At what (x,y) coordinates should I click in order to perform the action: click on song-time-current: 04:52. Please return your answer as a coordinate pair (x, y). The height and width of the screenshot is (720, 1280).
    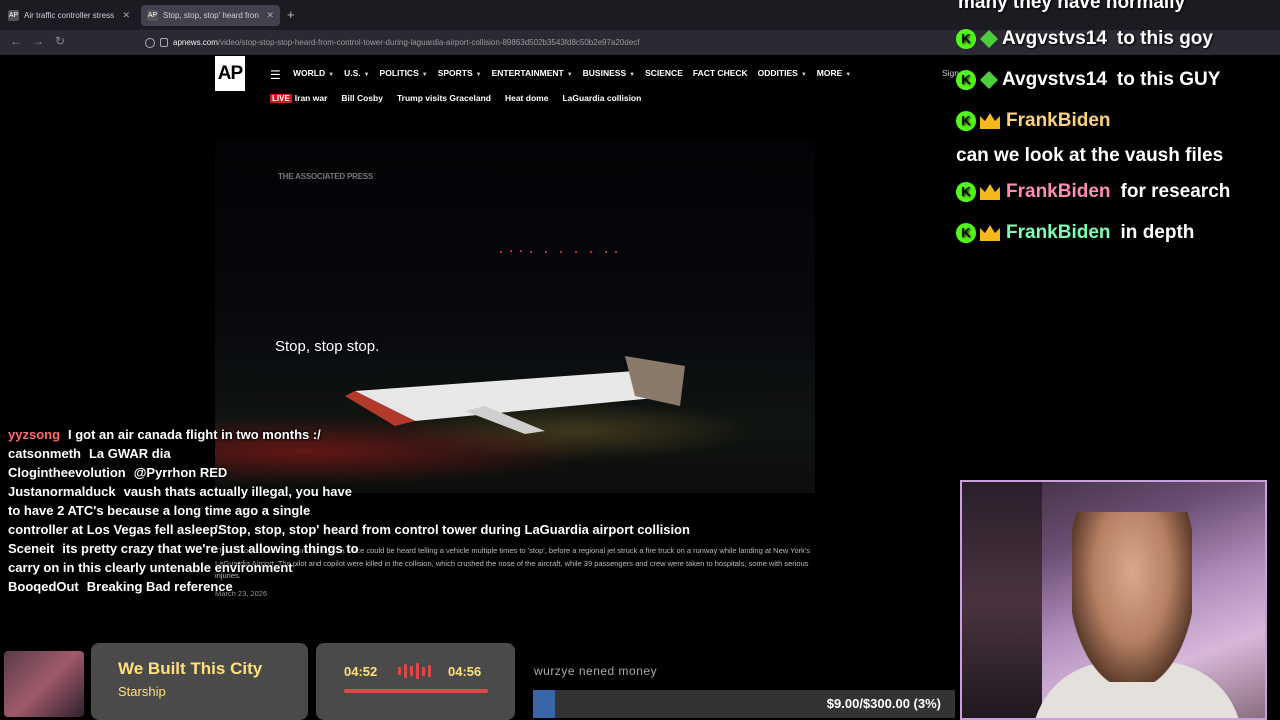
    Looking at the image, I should click on (361, 671).